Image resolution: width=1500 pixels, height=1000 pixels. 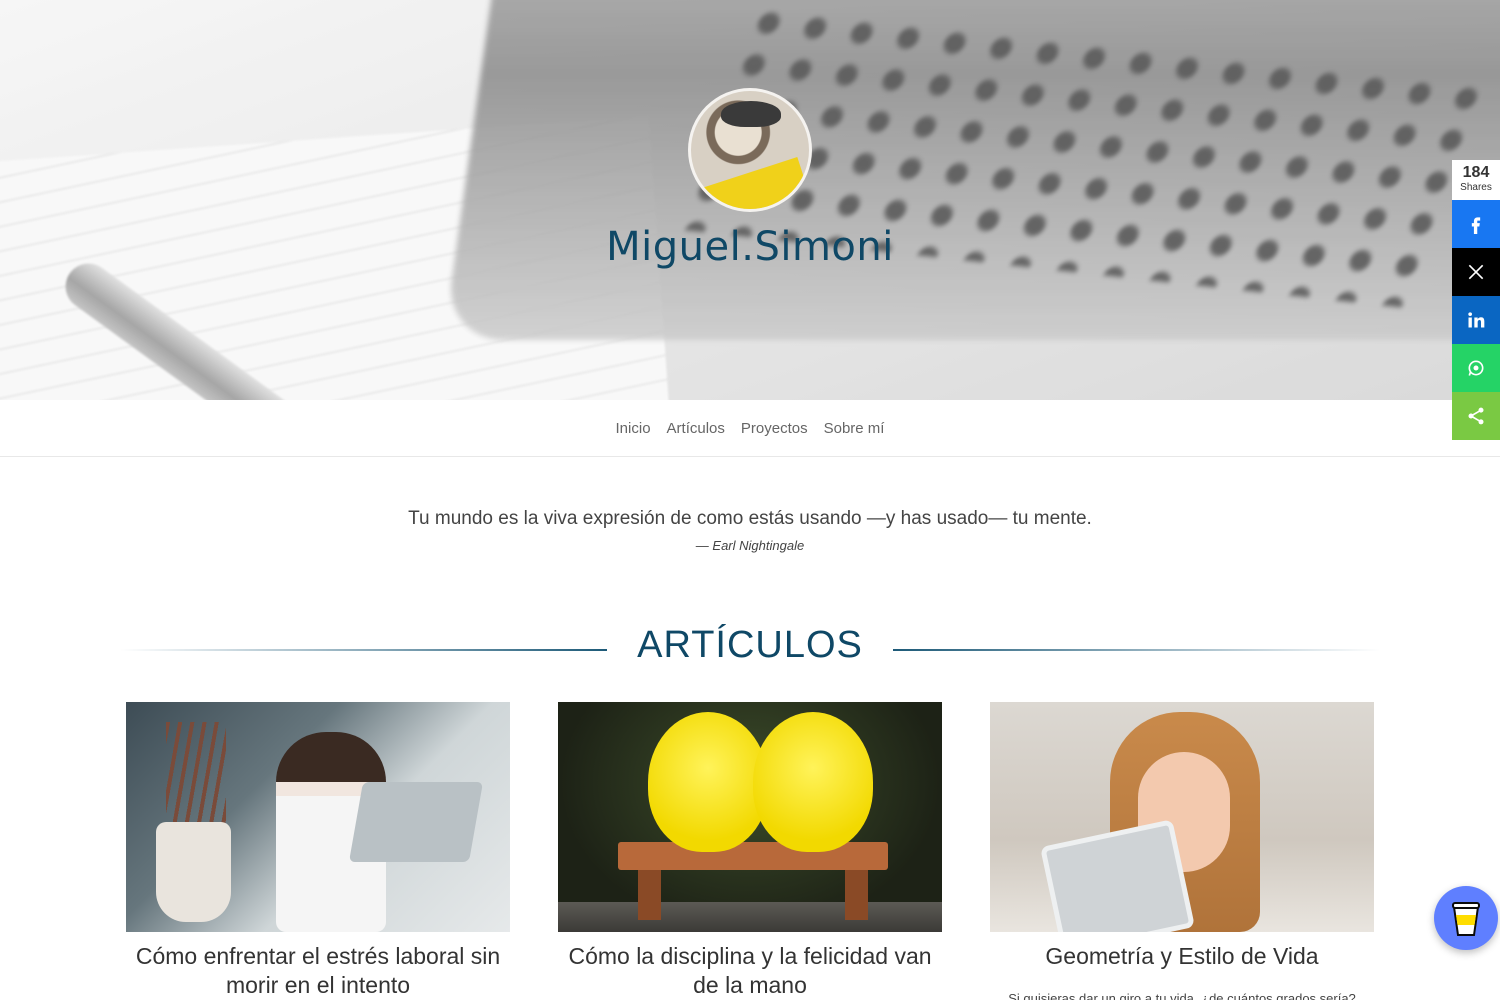 What do you see at coordinates (1476, 187) in the screenshot?
I see `share-count-label: Shares` at bounding box center [1476, 187].